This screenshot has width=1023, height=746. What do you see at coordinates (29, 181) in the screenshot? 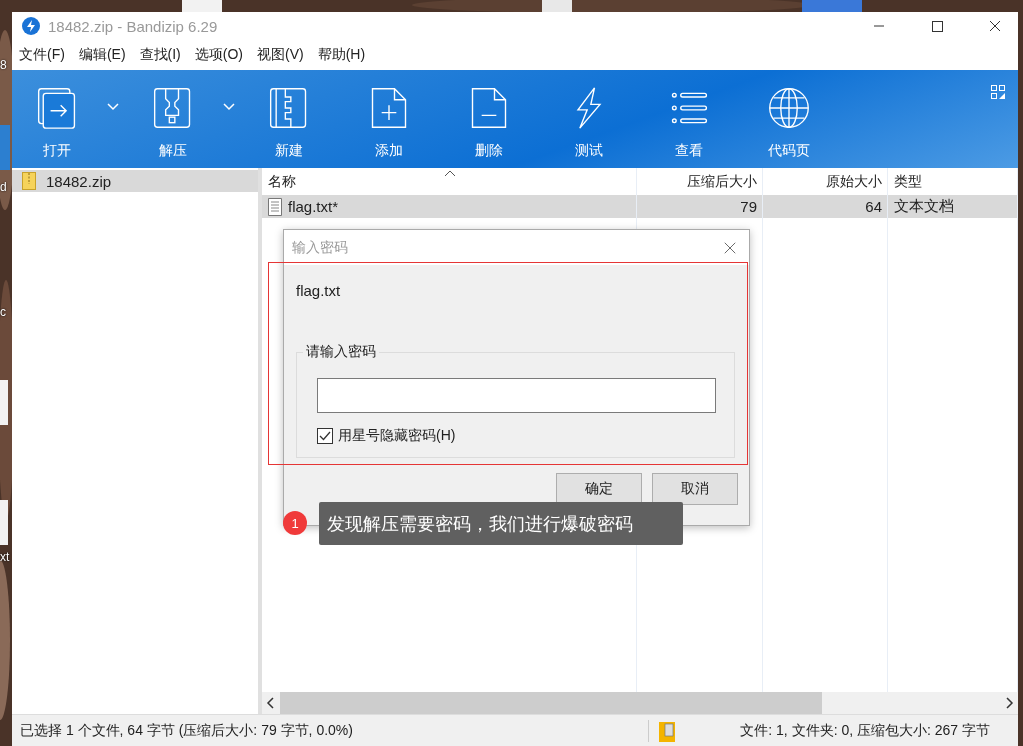
I see `zip-file-icon` at bounding box center [29, 181].